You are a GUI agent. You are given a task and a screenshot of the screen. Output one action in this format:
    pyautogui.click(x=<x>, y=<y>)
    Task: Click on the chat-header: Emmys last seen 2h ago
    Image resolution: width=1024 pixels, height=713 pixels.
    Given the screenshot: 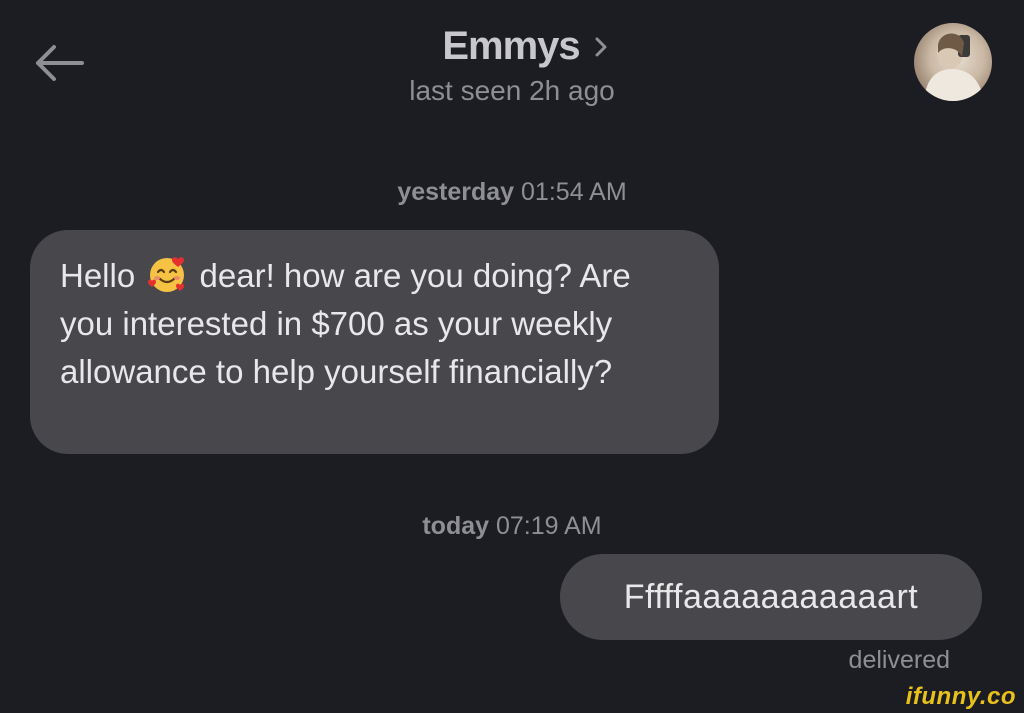 What is the action you would take?
    pyautogui.click(x=512, y=65)
    